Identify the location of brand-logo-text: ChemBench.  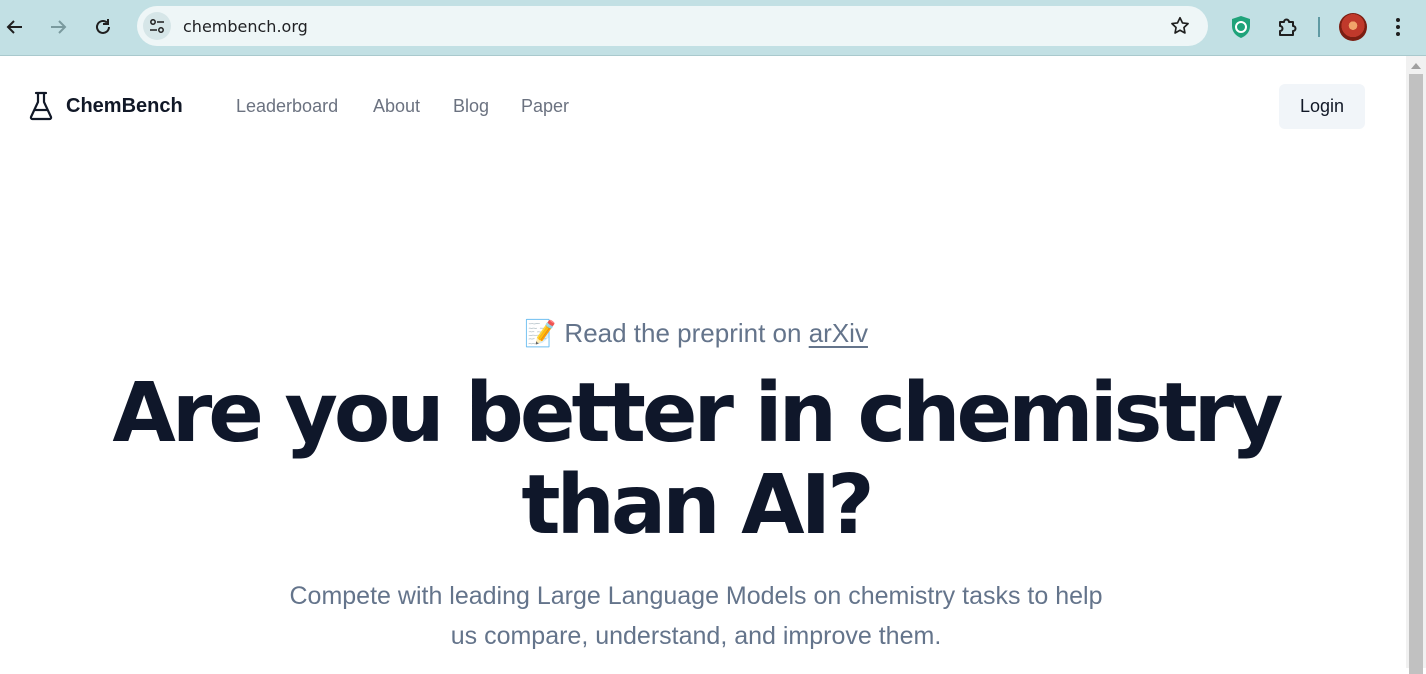
(124, 106).